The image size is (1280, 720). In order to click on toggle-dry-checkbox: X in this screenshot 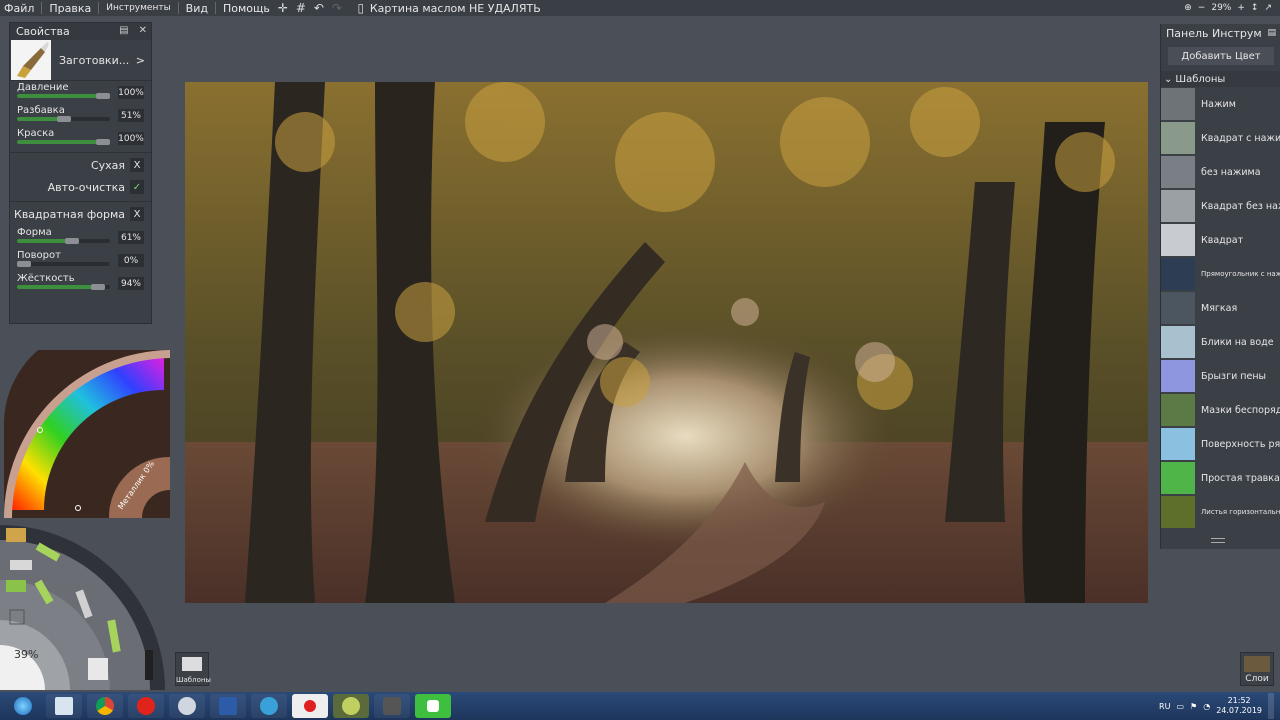, I will do `click(137, 165)`.